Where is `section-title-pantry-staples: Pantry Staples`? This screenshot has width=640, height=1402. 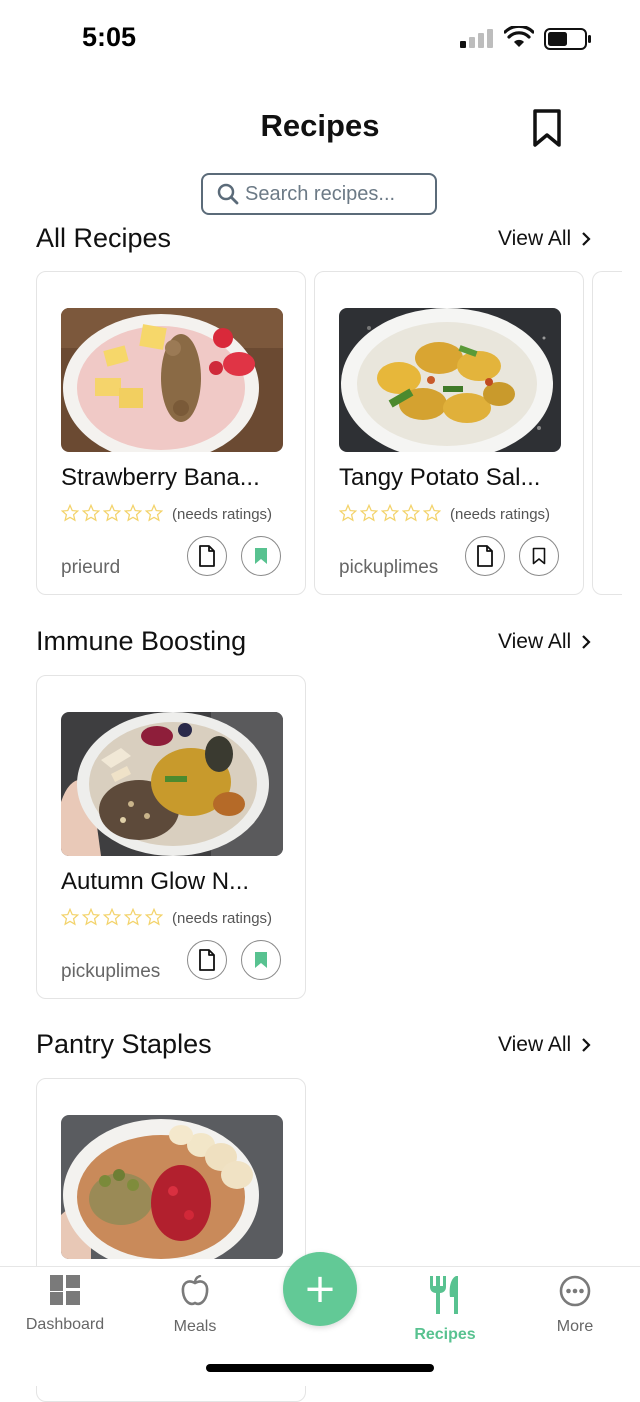
section-title-pantry-staples: Pantry Staples is located at coordinates (124, 1044).